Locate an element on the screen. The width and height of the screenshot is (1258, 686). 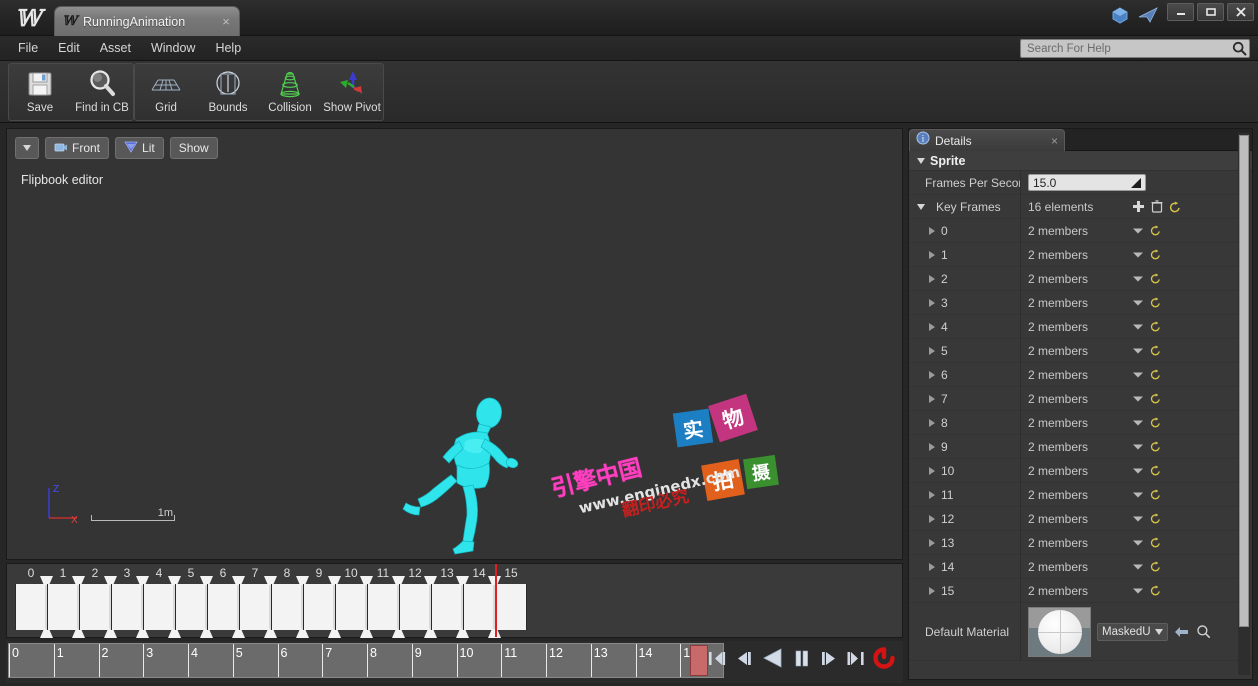
step-forward-button is located at coordinates (828, 658).